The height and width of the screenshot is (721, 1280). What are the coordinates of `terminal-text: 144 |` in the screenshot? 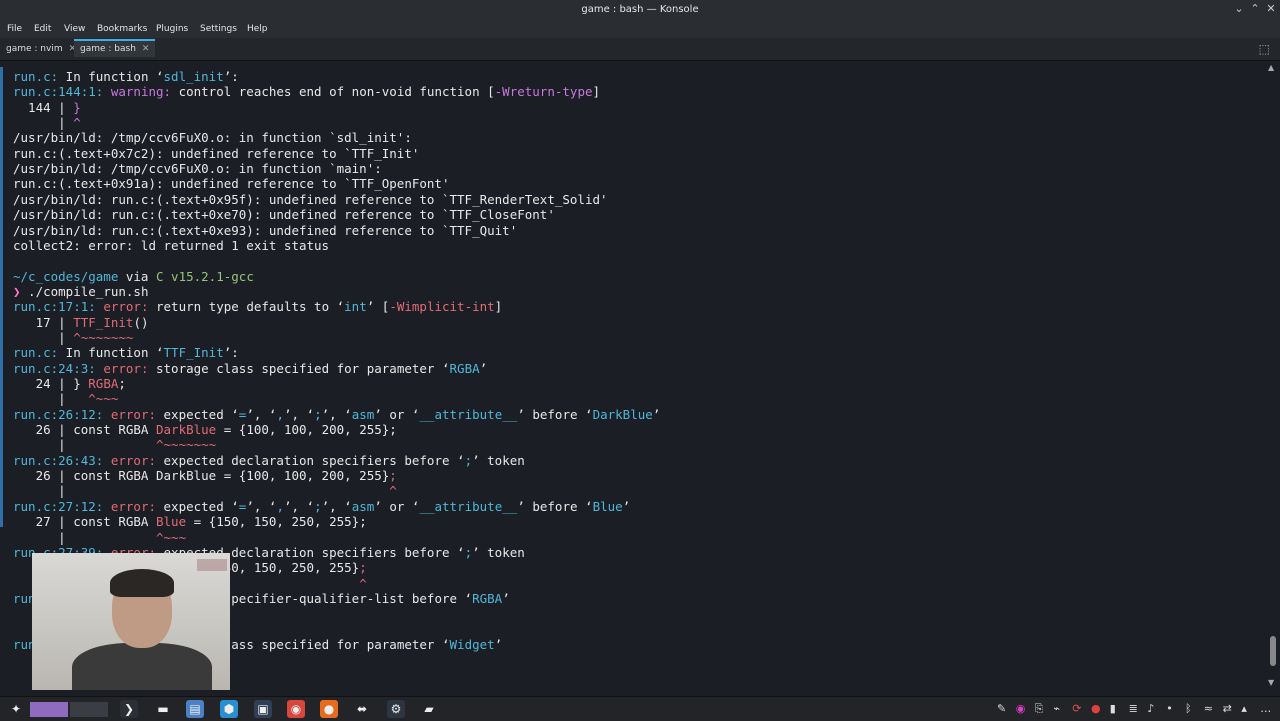 It's located at (43, 107).